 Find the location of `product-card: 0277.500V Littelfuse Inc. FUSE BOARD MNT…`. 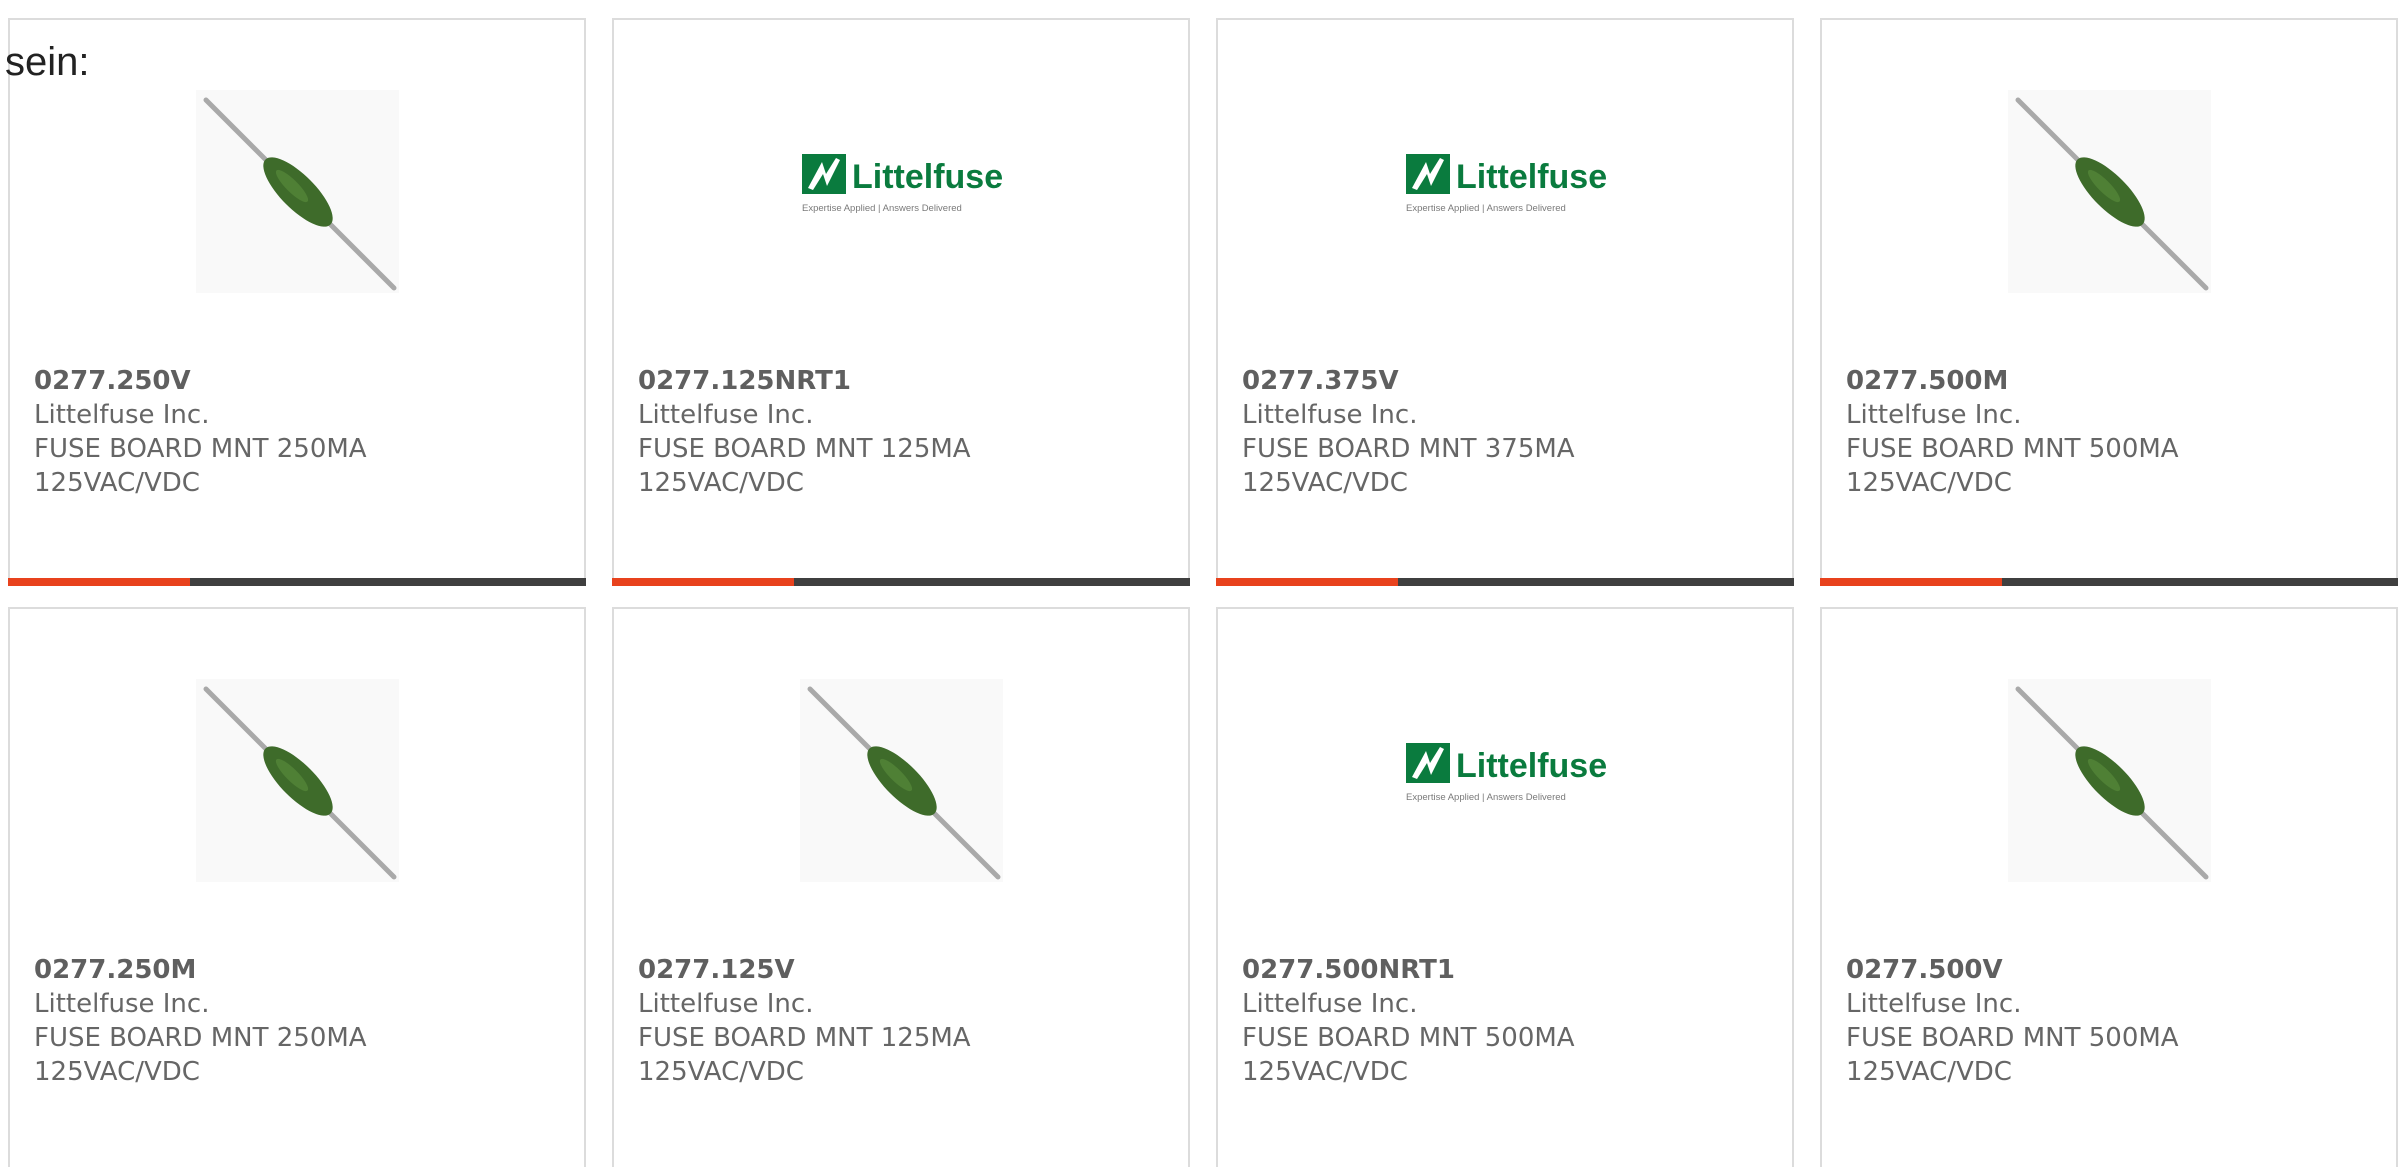

product-card: 0277.500V Littelfuse Inc. FUSE BOARD MNT… is located at coordinates (2109, 887).